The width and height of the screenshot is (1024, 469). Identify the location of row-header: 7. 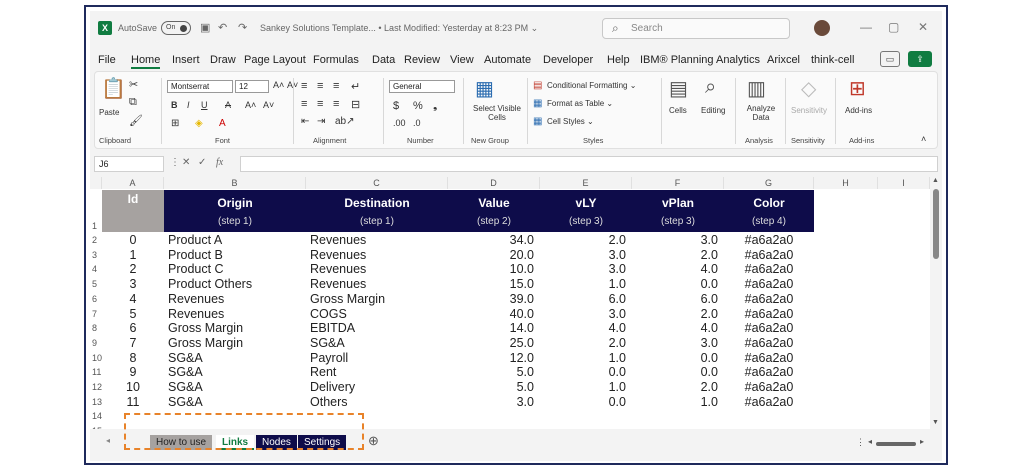
(96, 314).